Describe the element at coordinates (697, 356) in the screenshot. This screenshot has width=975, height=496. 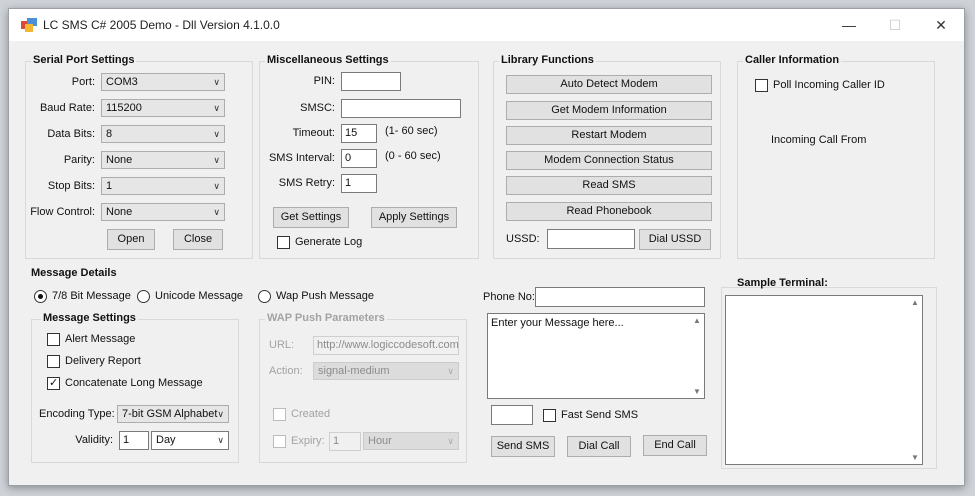
I see `message-scrollbar: ▲ ▼` at that location.